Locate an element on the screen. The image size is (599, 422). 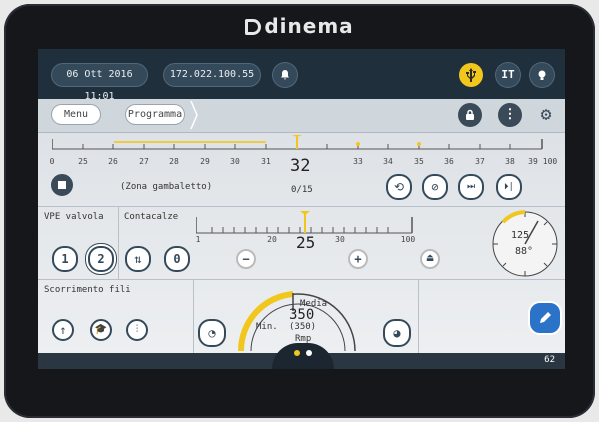
ruler-tick-label: 26 is located at coordinates (113, 161).